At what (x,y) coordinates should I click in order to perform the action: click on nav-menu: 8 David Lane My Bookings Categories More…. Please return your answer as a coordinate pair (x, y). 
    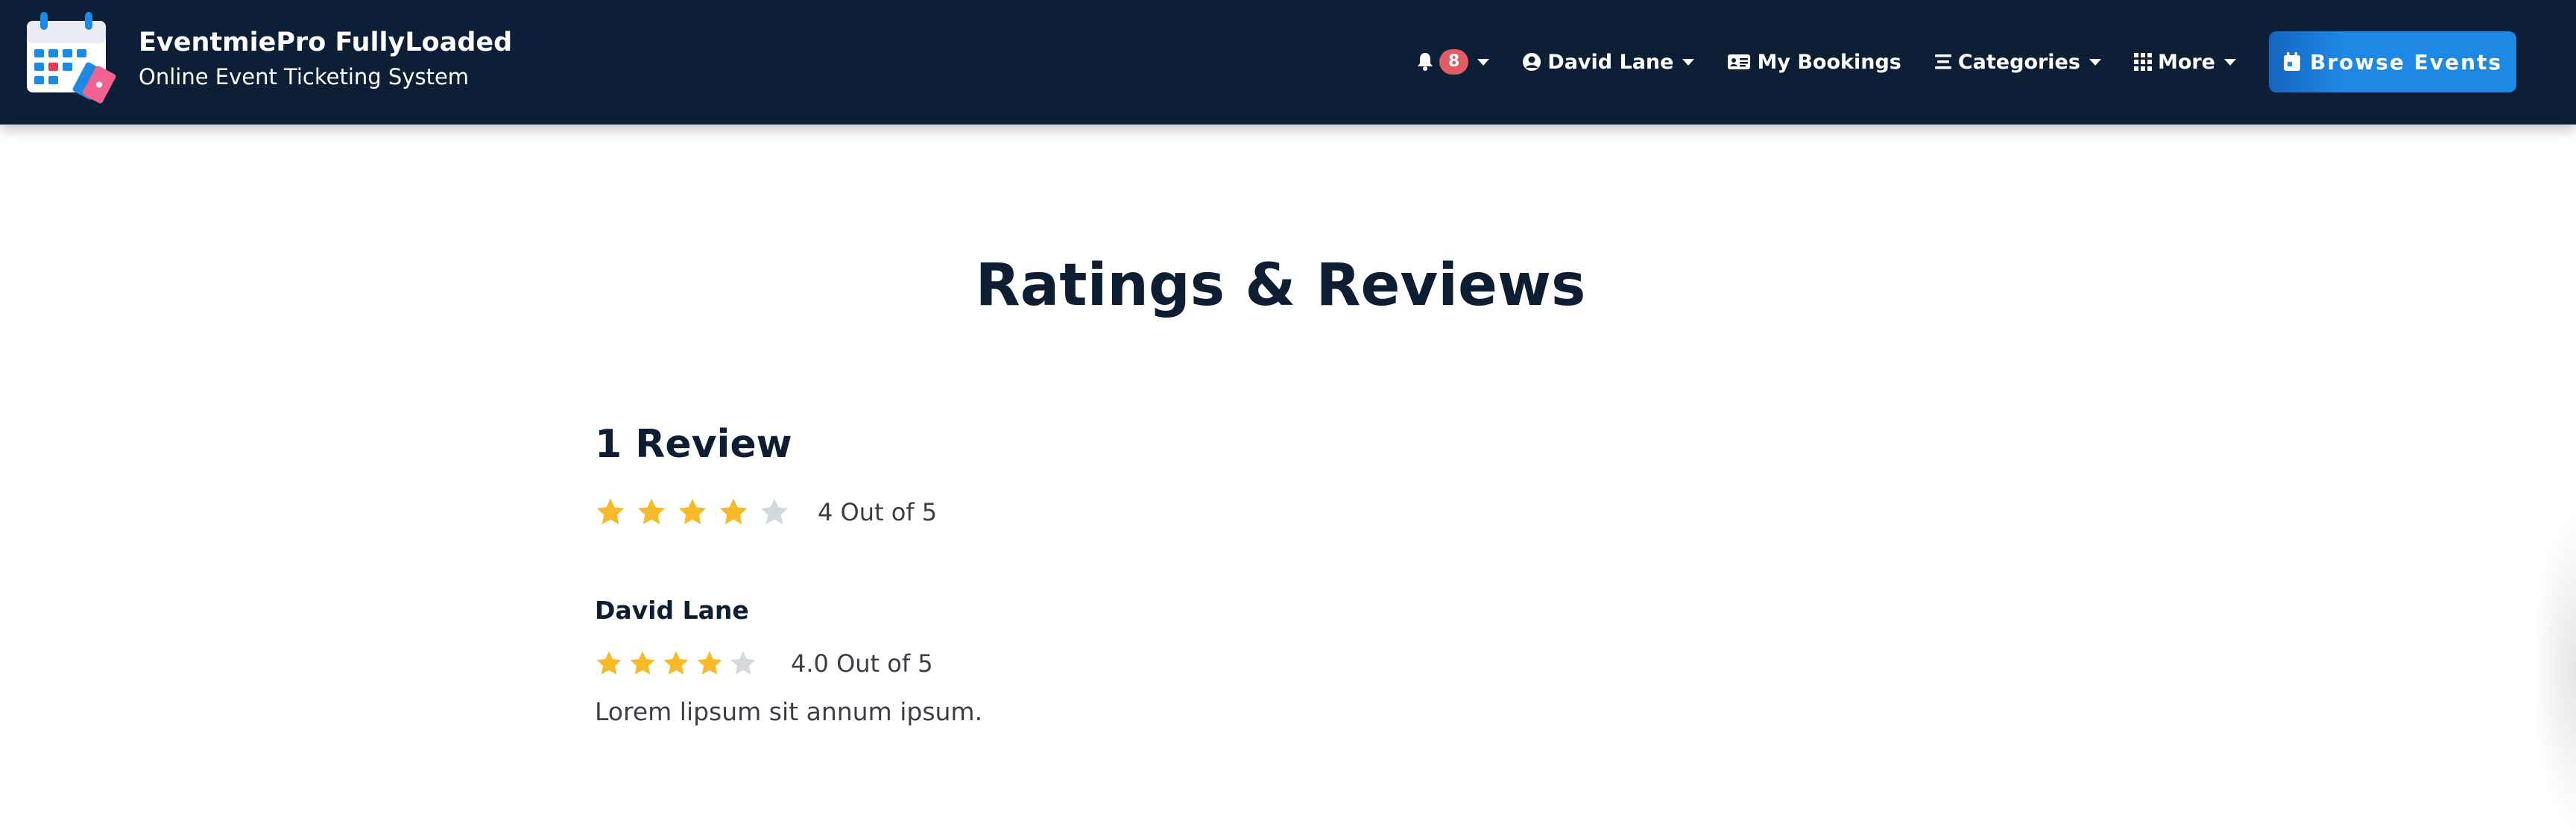
    Looking at the image, I should click on (1967, 61).